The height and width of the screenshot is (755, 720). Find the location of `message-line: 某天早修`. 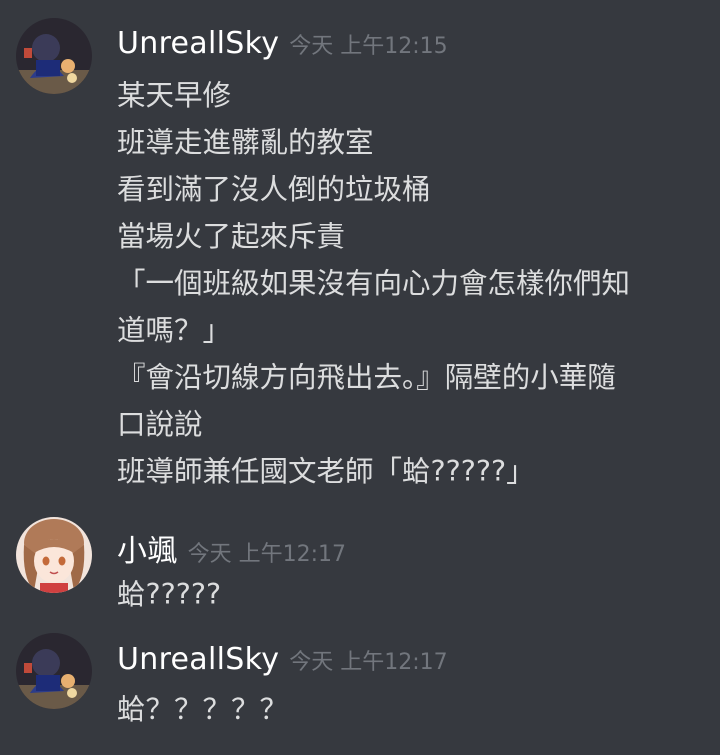

message-line: 某天早修 is located at coordinates (174, 95).